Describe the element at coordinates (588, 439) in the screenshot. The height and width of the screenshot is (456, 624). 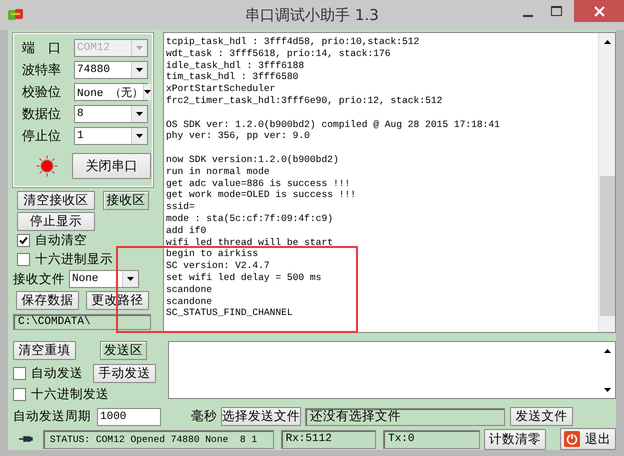
I see `exit-button: 退出` at that location.